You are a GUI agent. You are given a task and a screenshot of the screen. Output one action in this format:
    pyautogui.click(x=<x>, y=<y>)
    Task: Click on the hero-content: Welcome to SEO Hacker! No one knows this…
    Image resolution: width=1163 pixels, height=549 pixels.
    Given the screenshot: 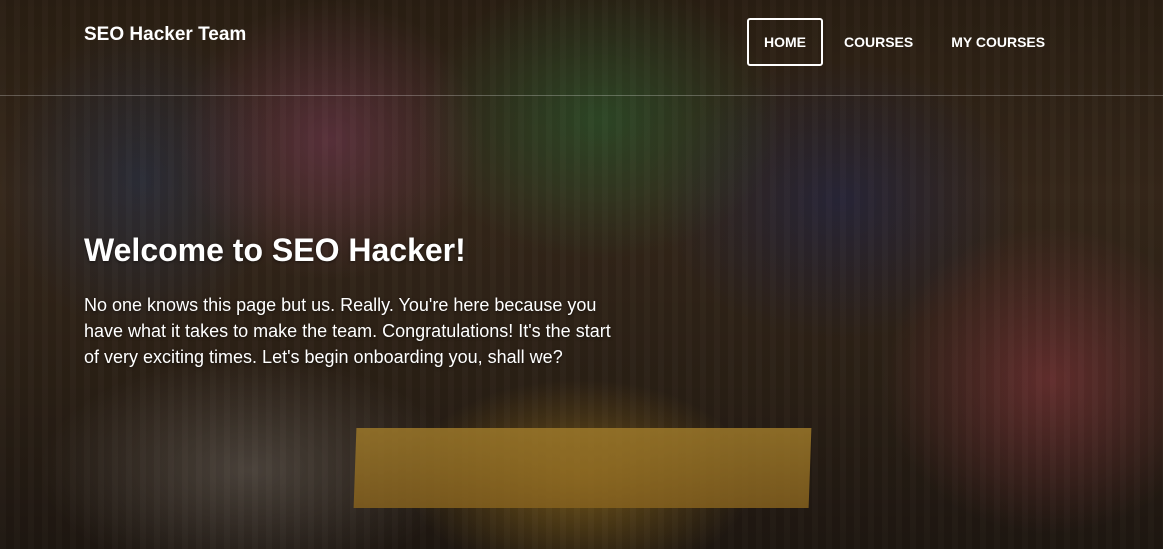 What is the action you would take?
    pyautogui.click(x=356, y=299)
    